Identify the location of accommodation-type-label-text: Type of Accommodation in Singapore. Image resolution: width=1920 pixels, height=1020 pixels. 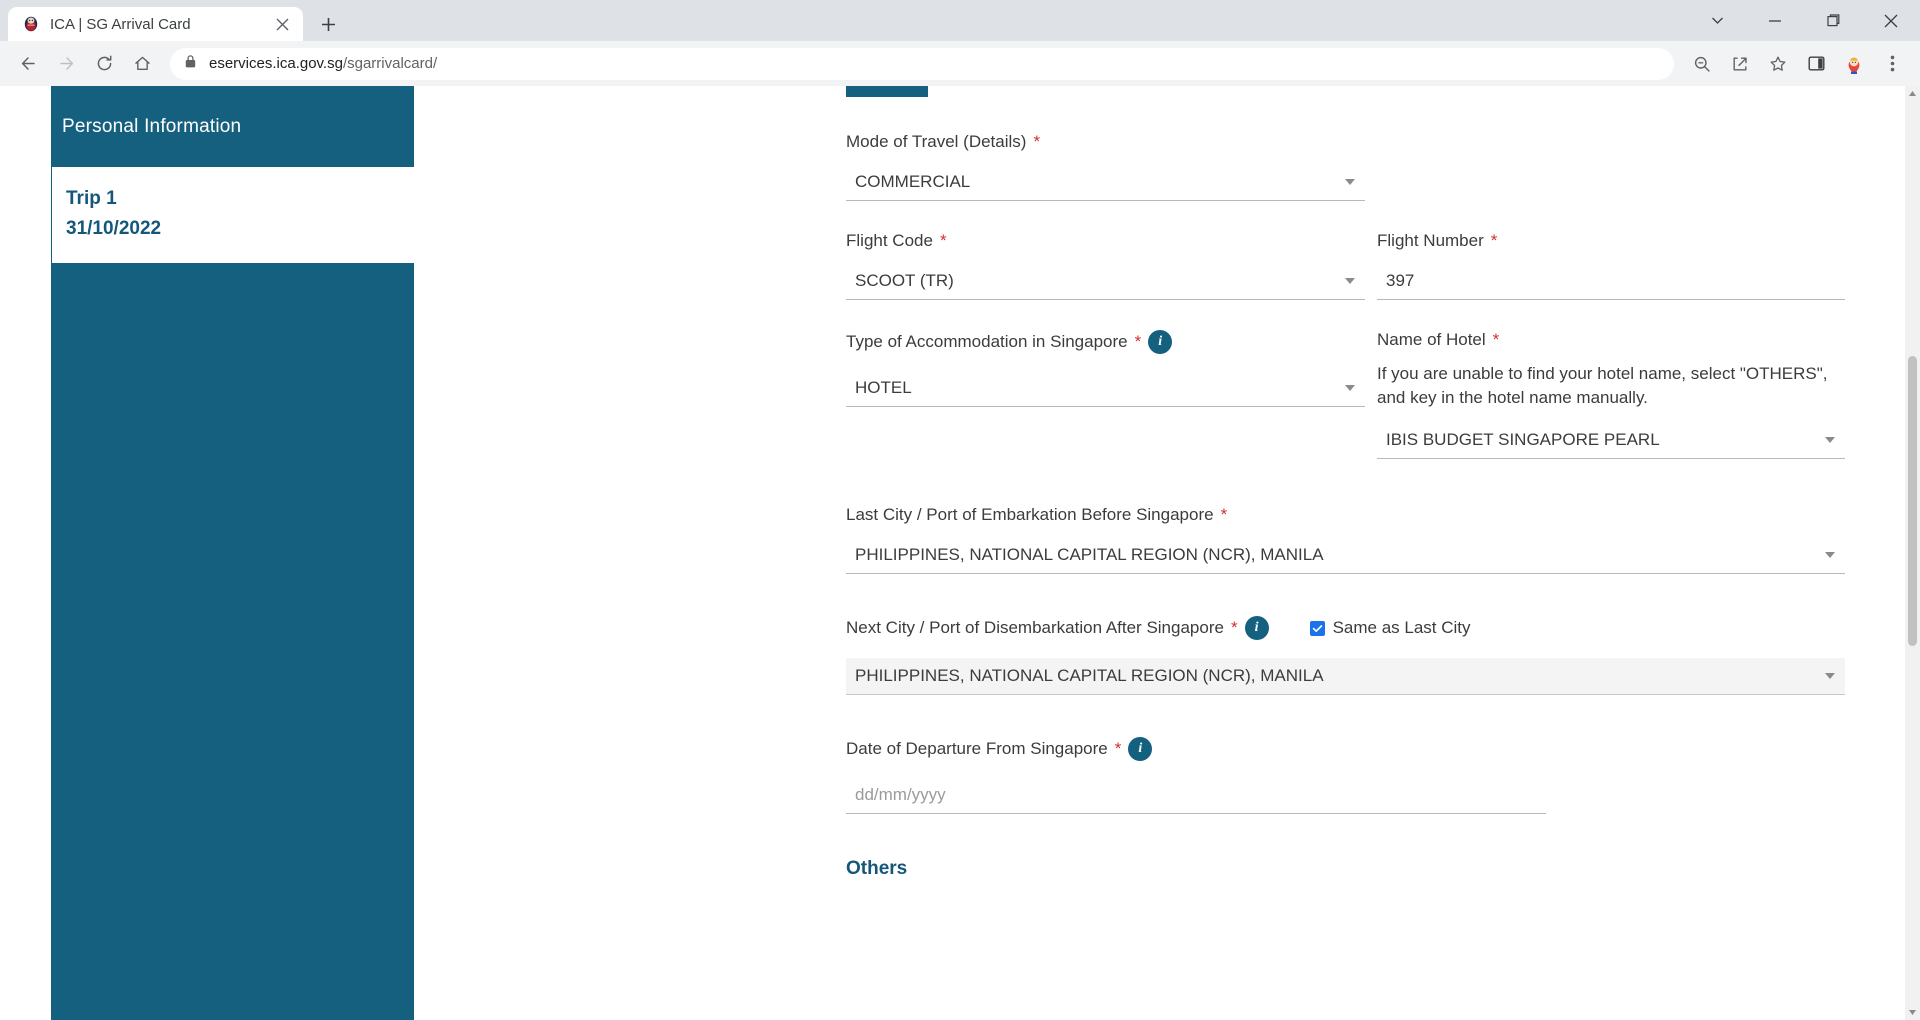
(987, 341).